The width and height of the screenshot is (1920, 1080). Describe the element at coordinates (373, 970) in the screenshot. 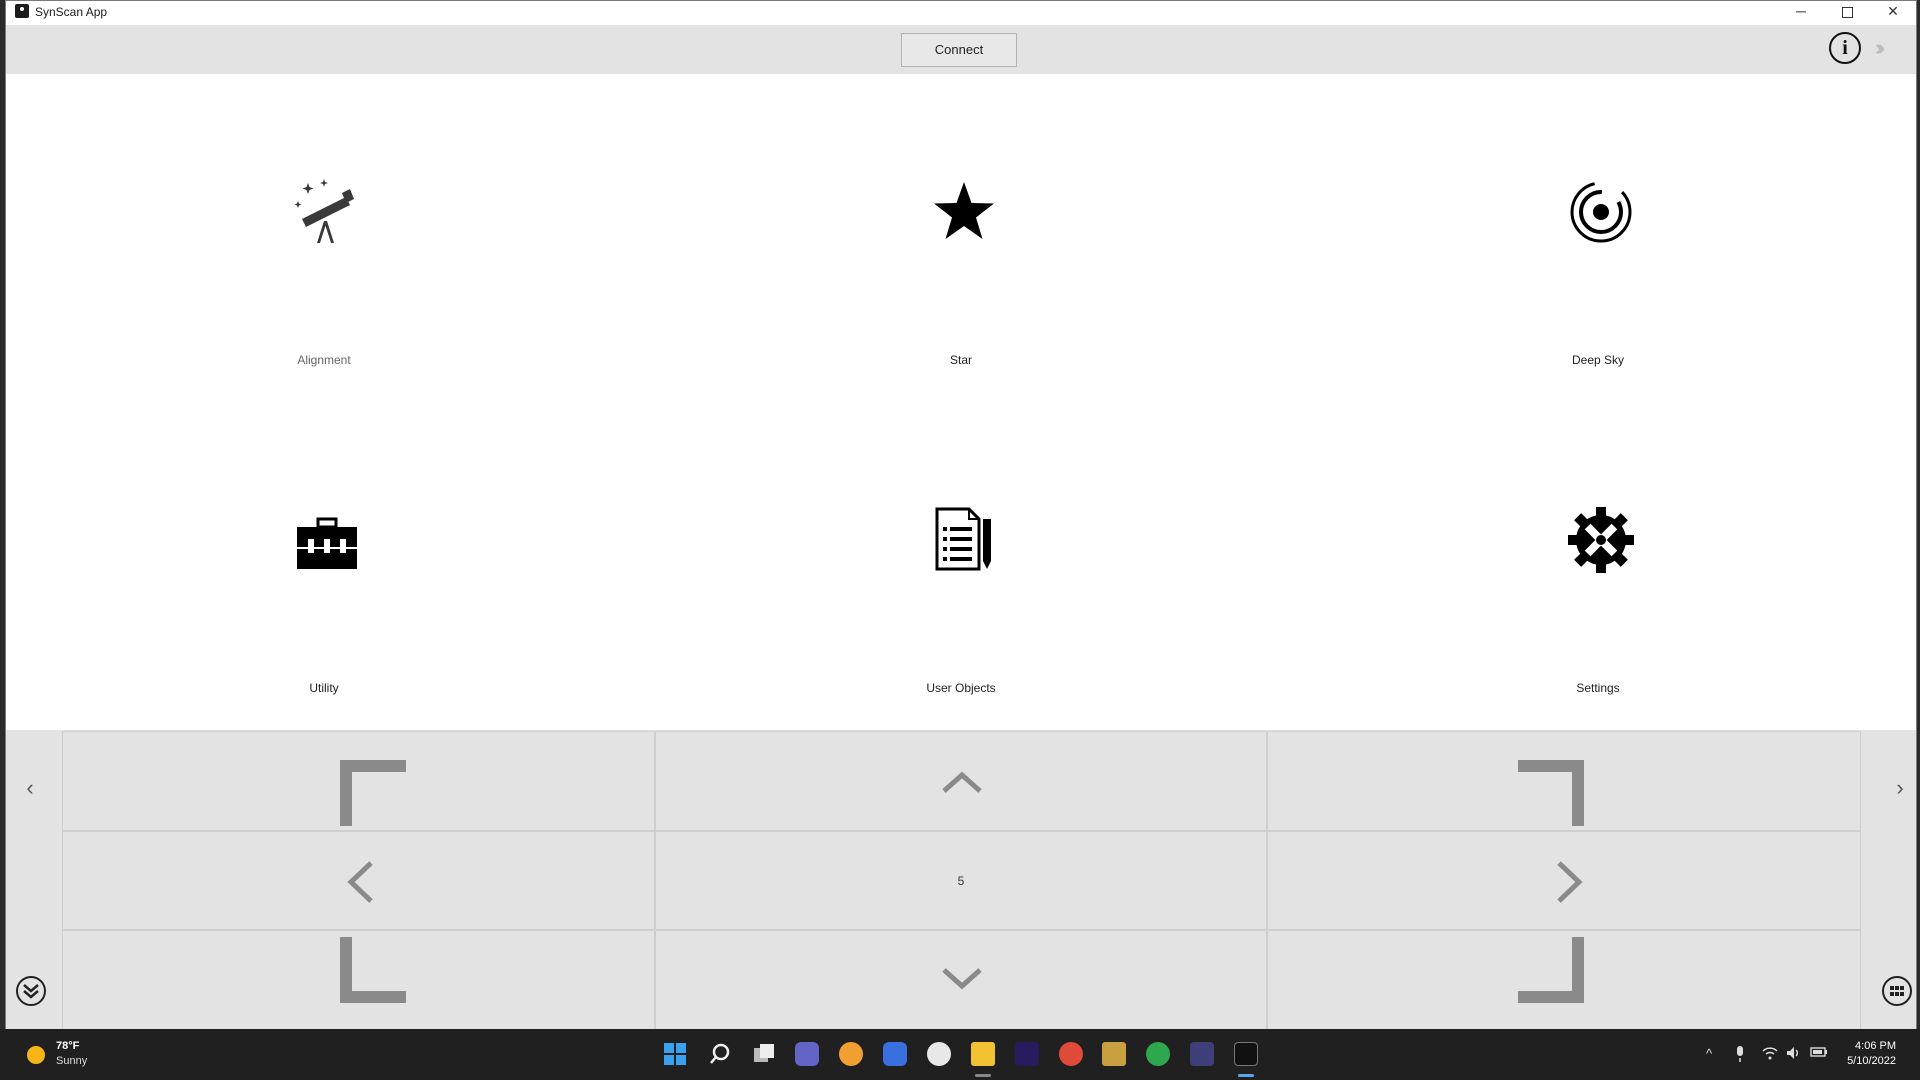

I see `corner-down-left-icon` at that location.